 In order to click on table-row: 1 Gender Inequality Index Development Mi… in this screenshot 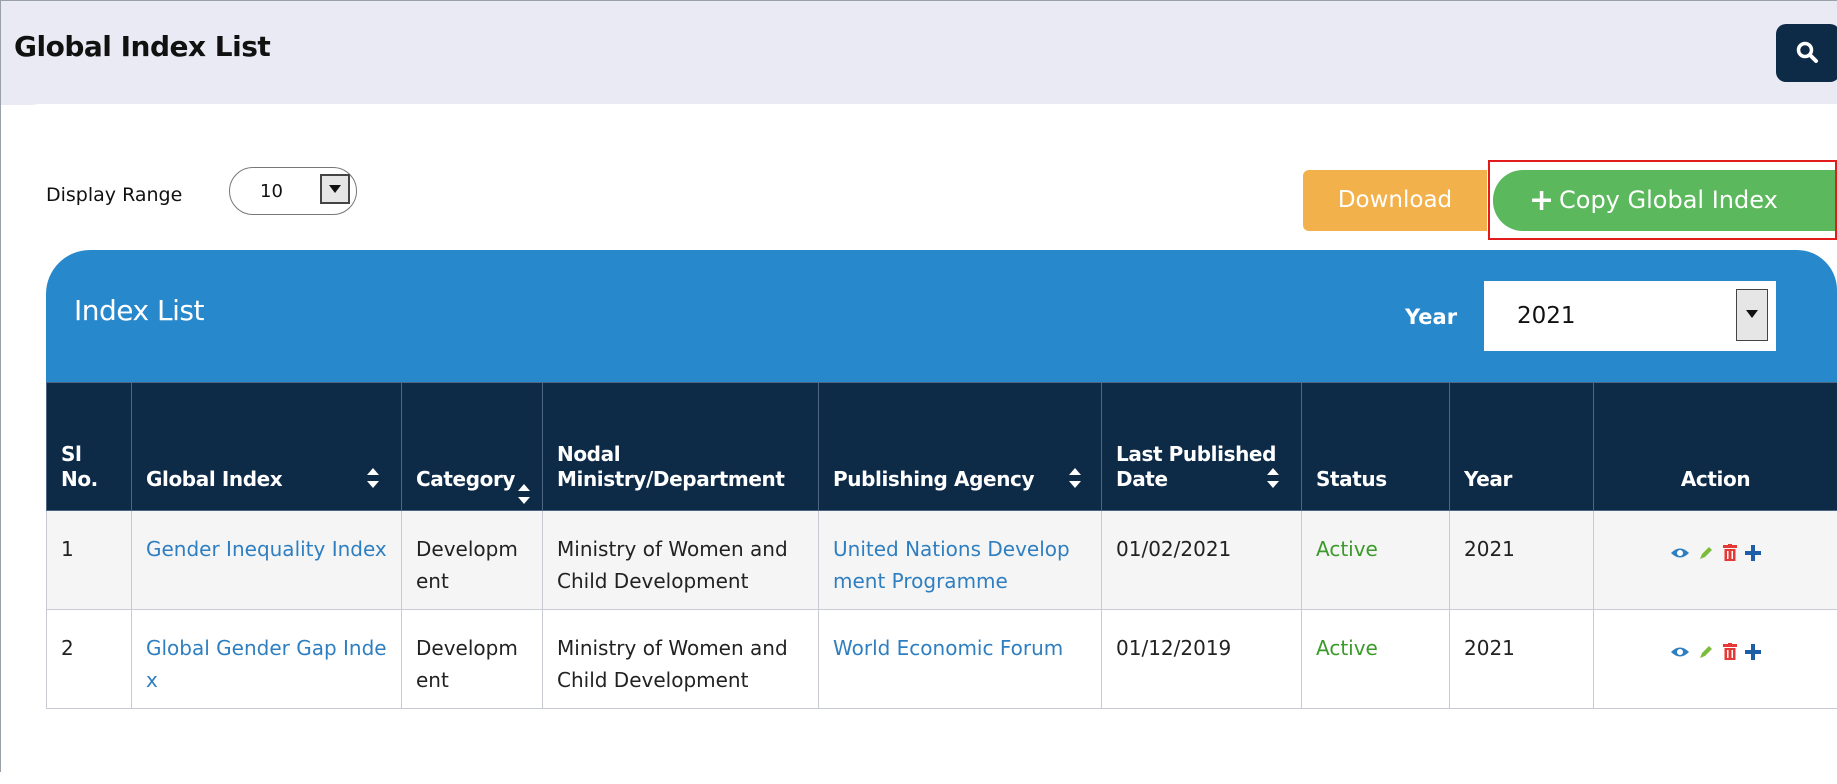, I will do `click(942, 560)`.